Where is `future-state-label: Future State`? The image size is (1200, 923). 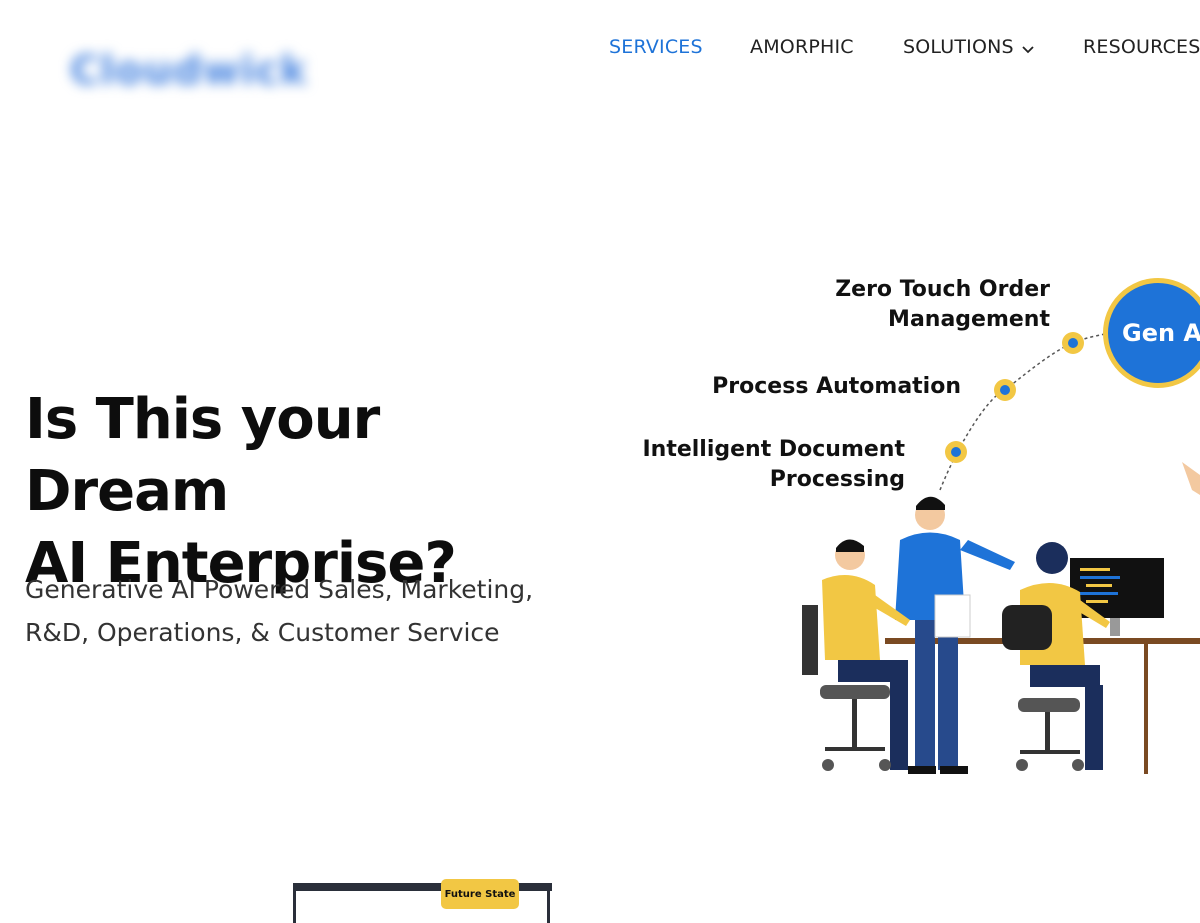
future-state-label: Future State is located at coordinates (480, 894).